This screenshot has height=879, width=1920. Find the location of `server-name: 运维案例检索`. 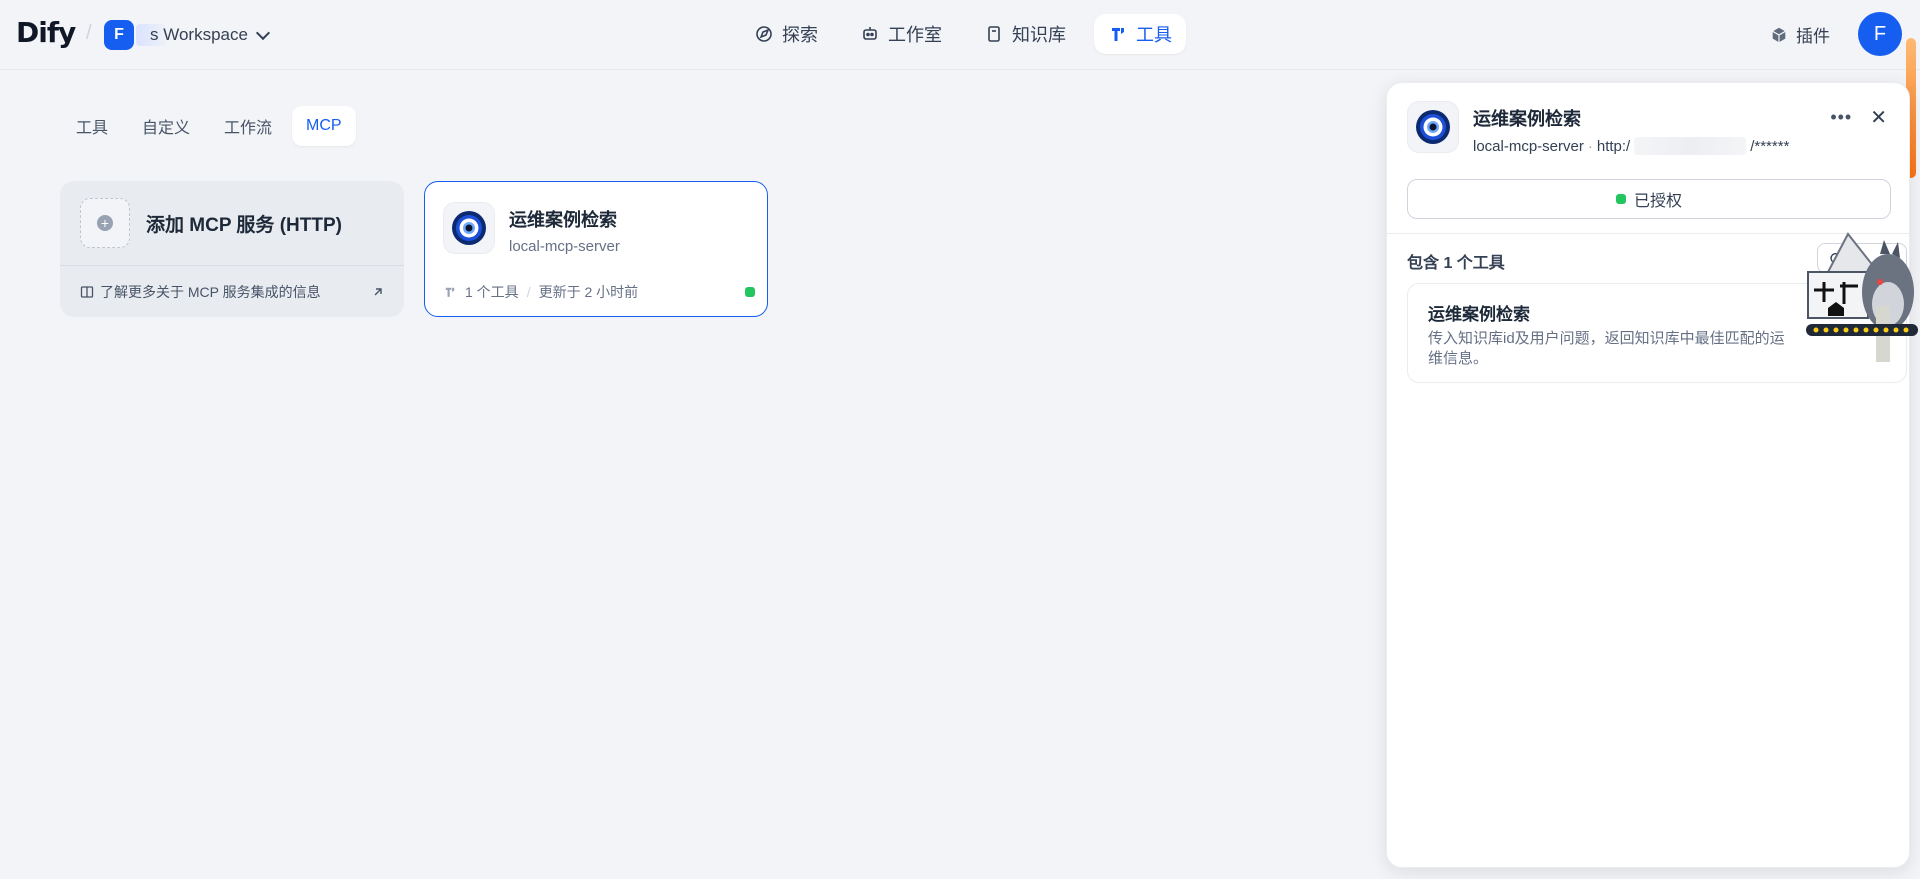

server-name: 运维案例检索 is located at coordinates (563, 220).